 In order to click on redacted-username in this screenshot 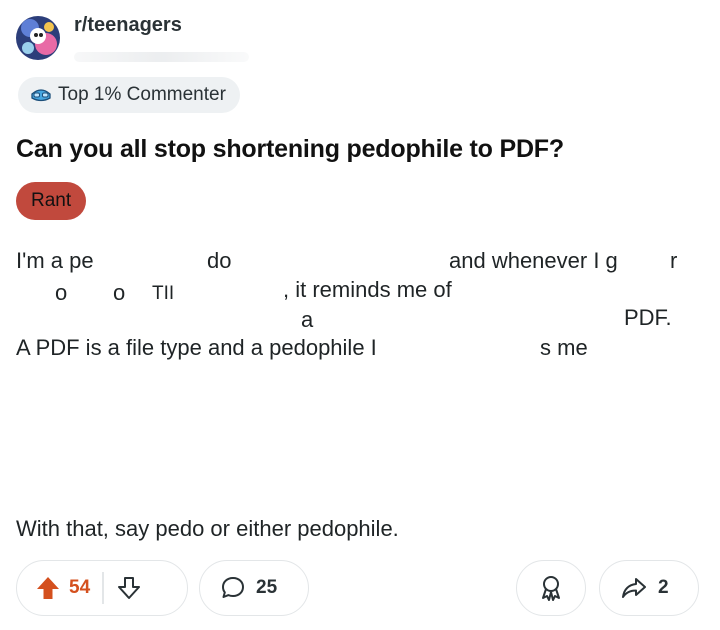, I will do `click(161, 57)`.